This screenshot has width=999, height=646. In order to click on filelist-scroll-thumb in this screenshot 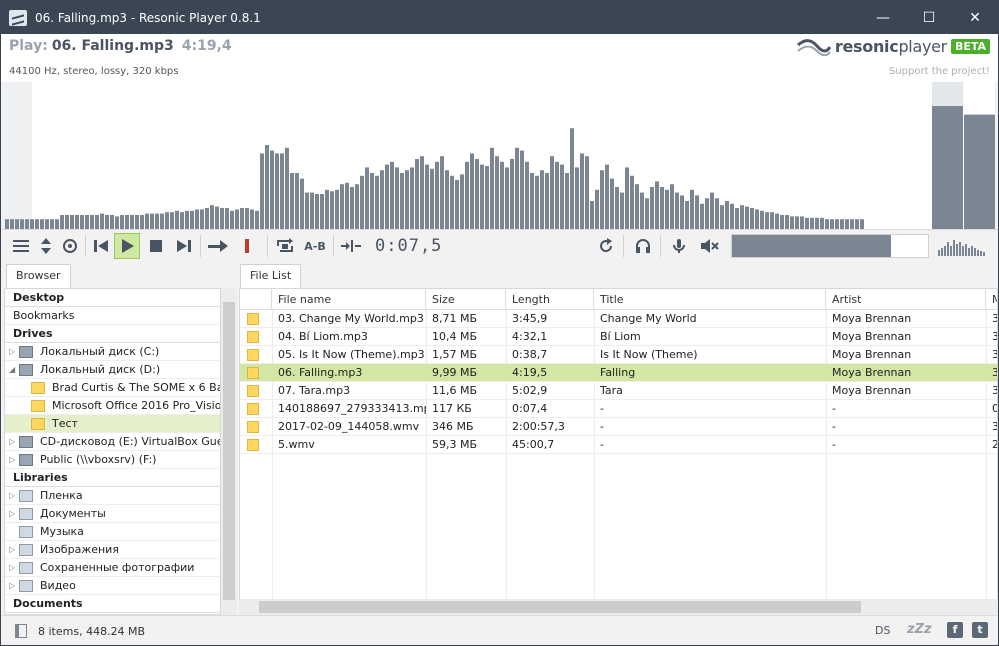, I will do `click(560, 607)`.